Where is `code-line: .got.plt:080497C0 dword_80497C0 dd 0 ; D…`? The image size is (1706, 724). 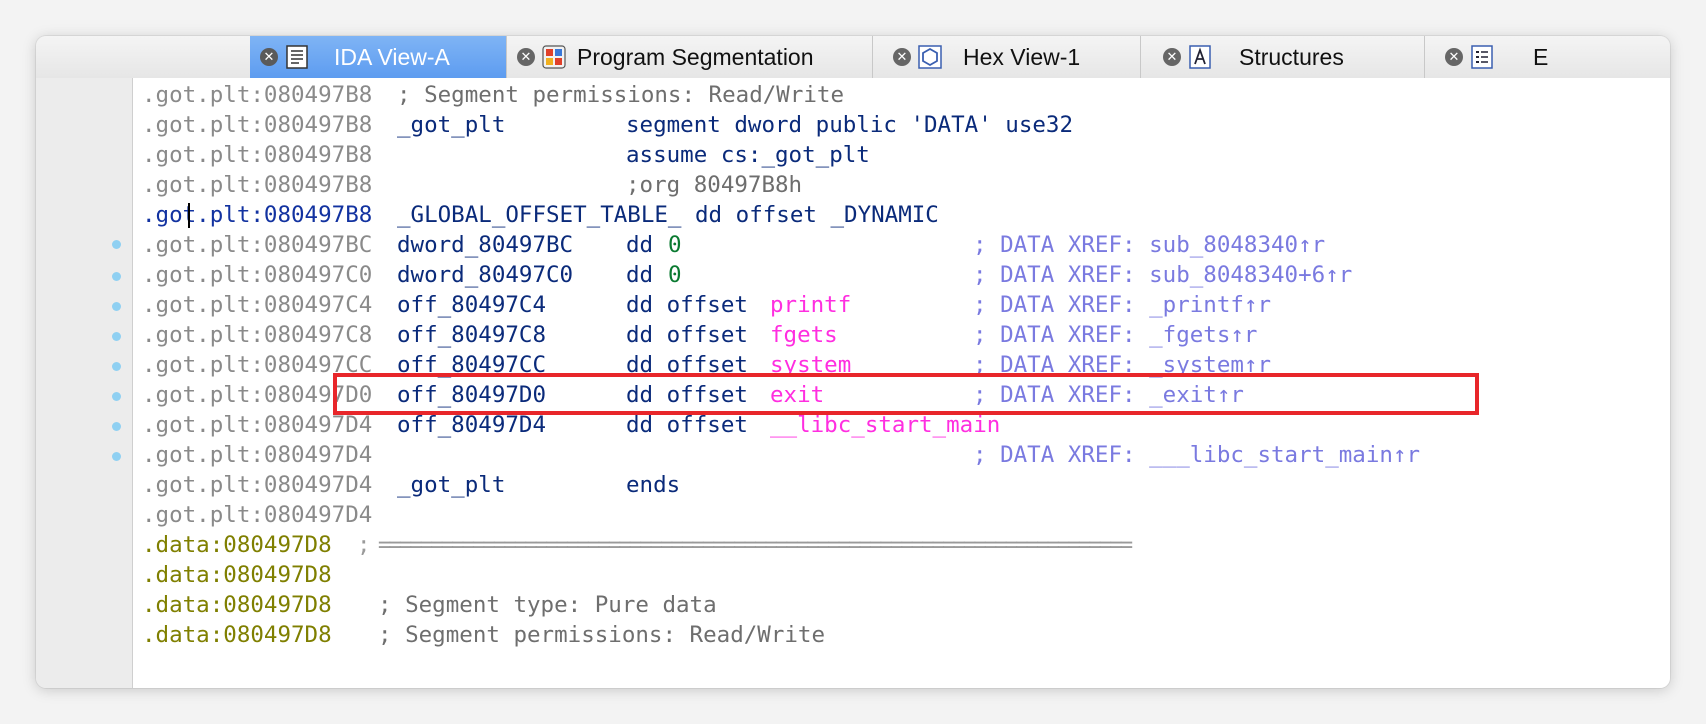 code-line: .got.plt:080497C0 dword_80497C0 dd 0 ; D… is located at coordinates (747, 275).